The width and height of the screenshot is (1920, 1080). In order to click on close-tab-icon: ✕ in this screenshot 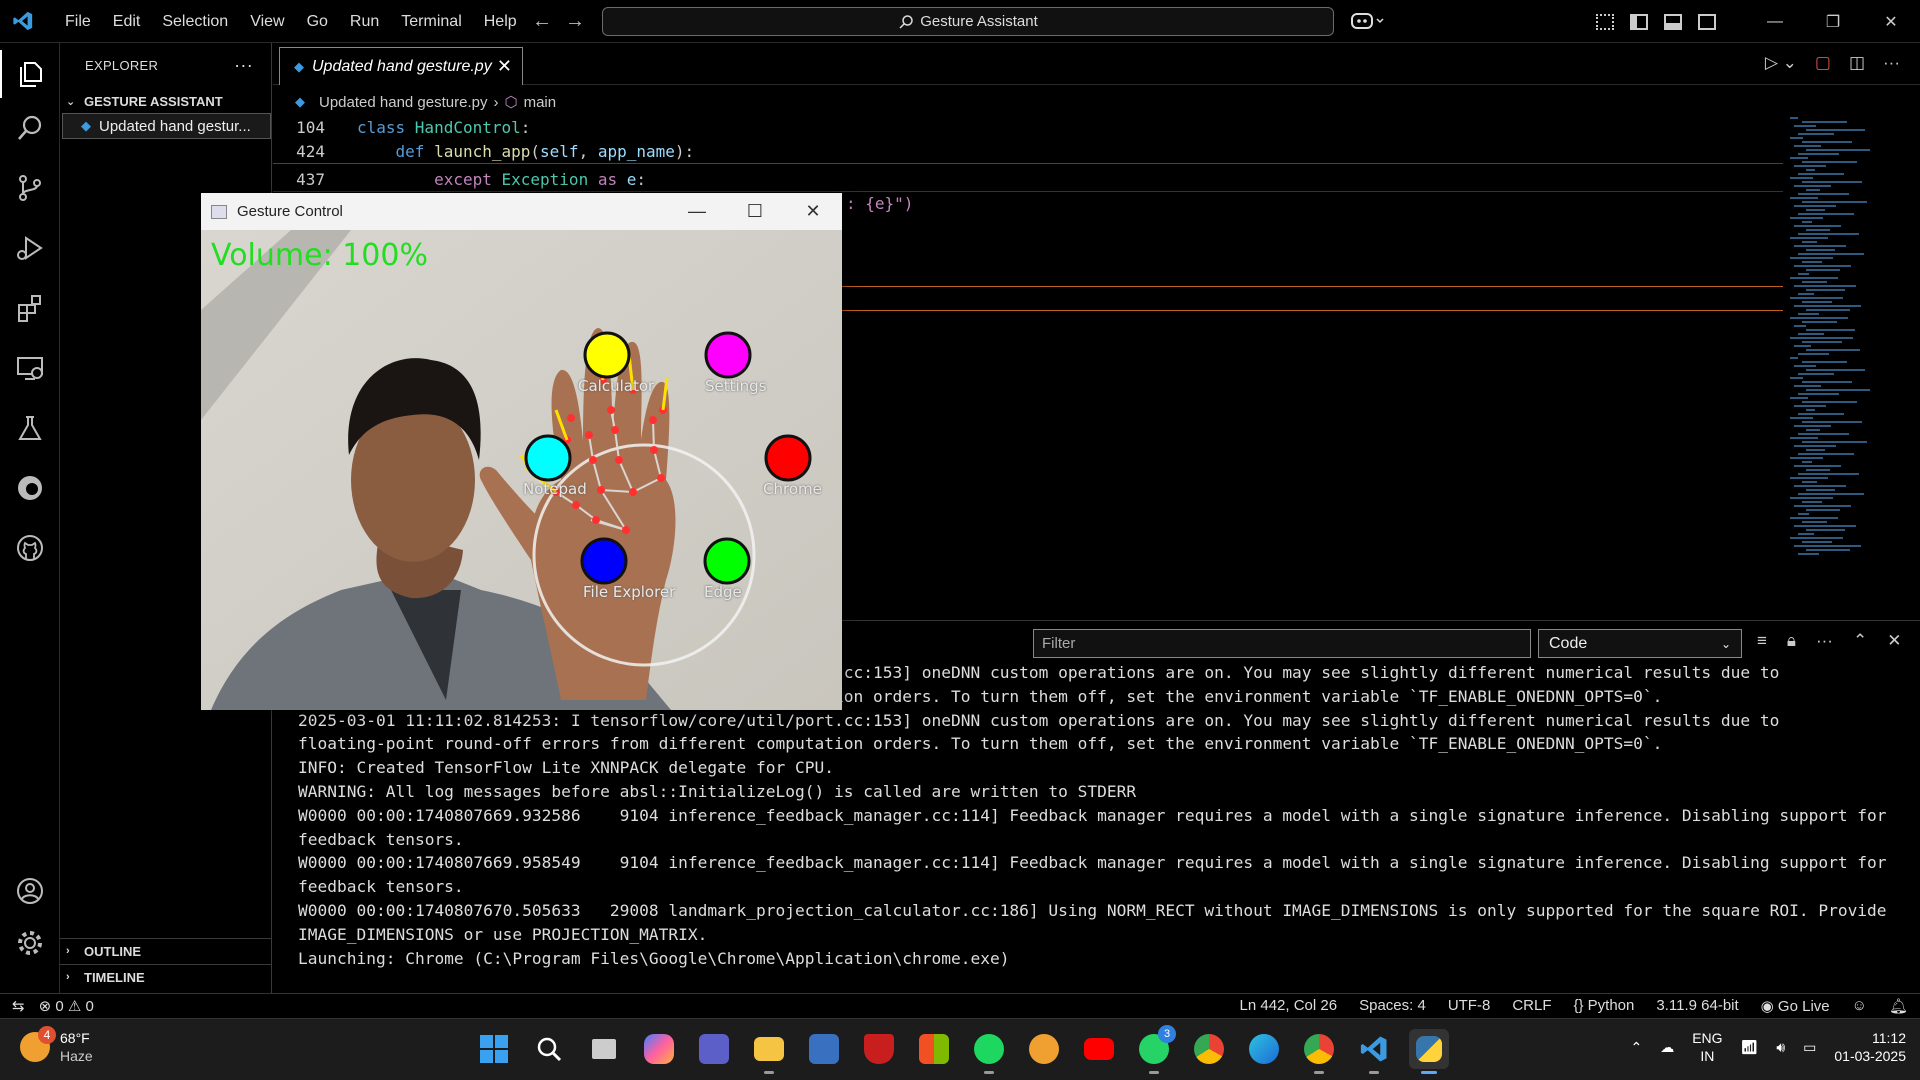, I will do `click(504, 66)`.